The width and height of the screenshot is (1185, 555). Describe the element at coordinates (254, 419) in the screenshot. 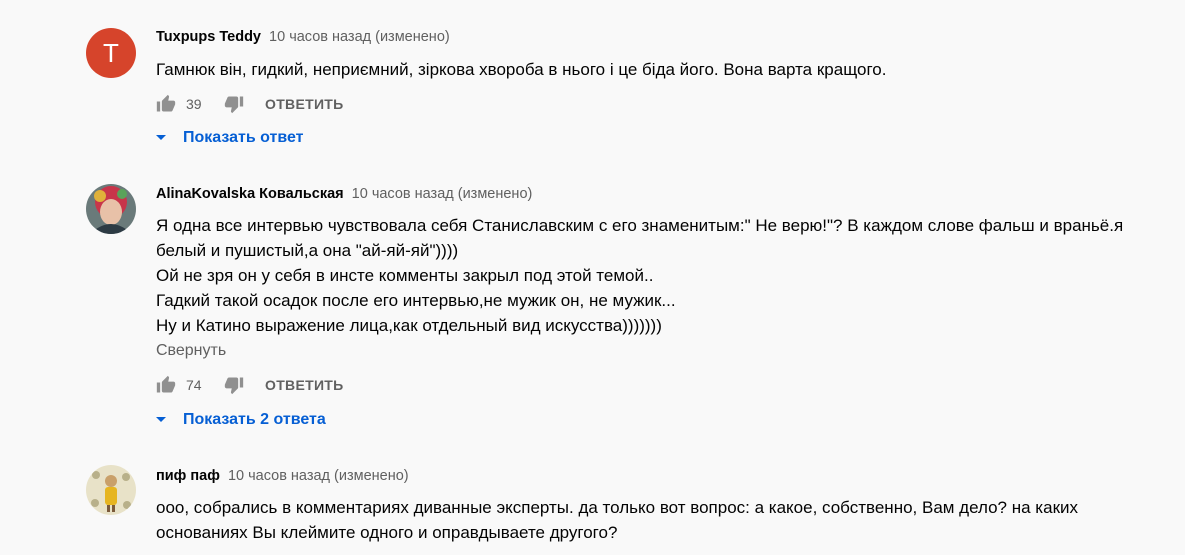

I see `show-replies-label: Показать 2 ответа` at that location.